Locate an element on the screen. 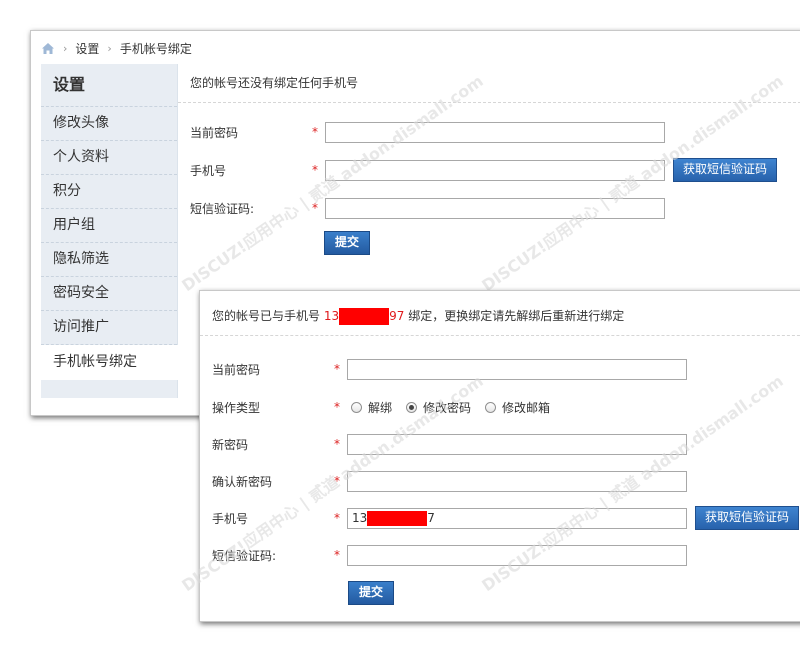  operation-type-label: 操作类型 is located at coordinates (236, 407).